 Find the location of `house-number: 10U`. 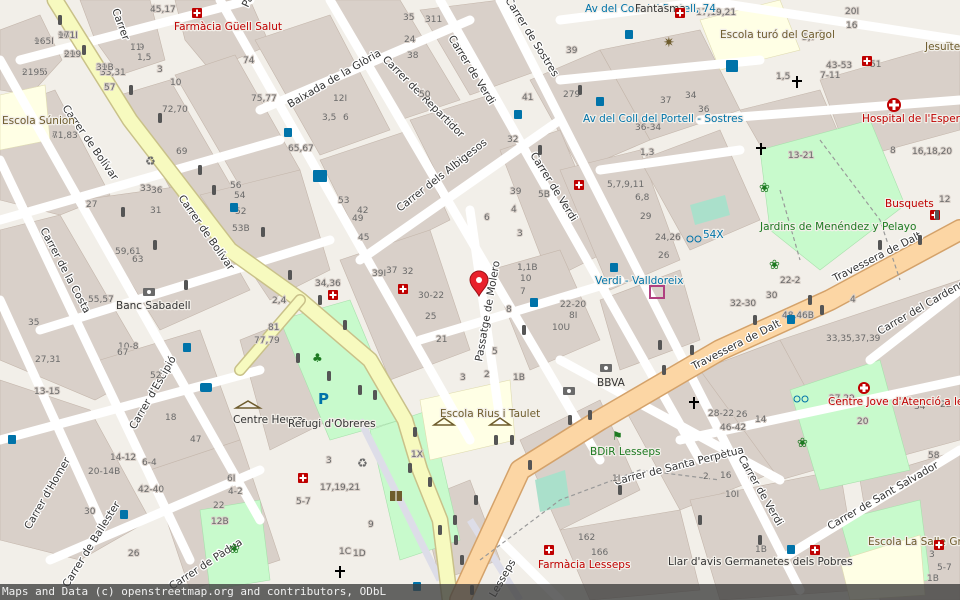

house-number: 10U is located at coordinates (561, 328).